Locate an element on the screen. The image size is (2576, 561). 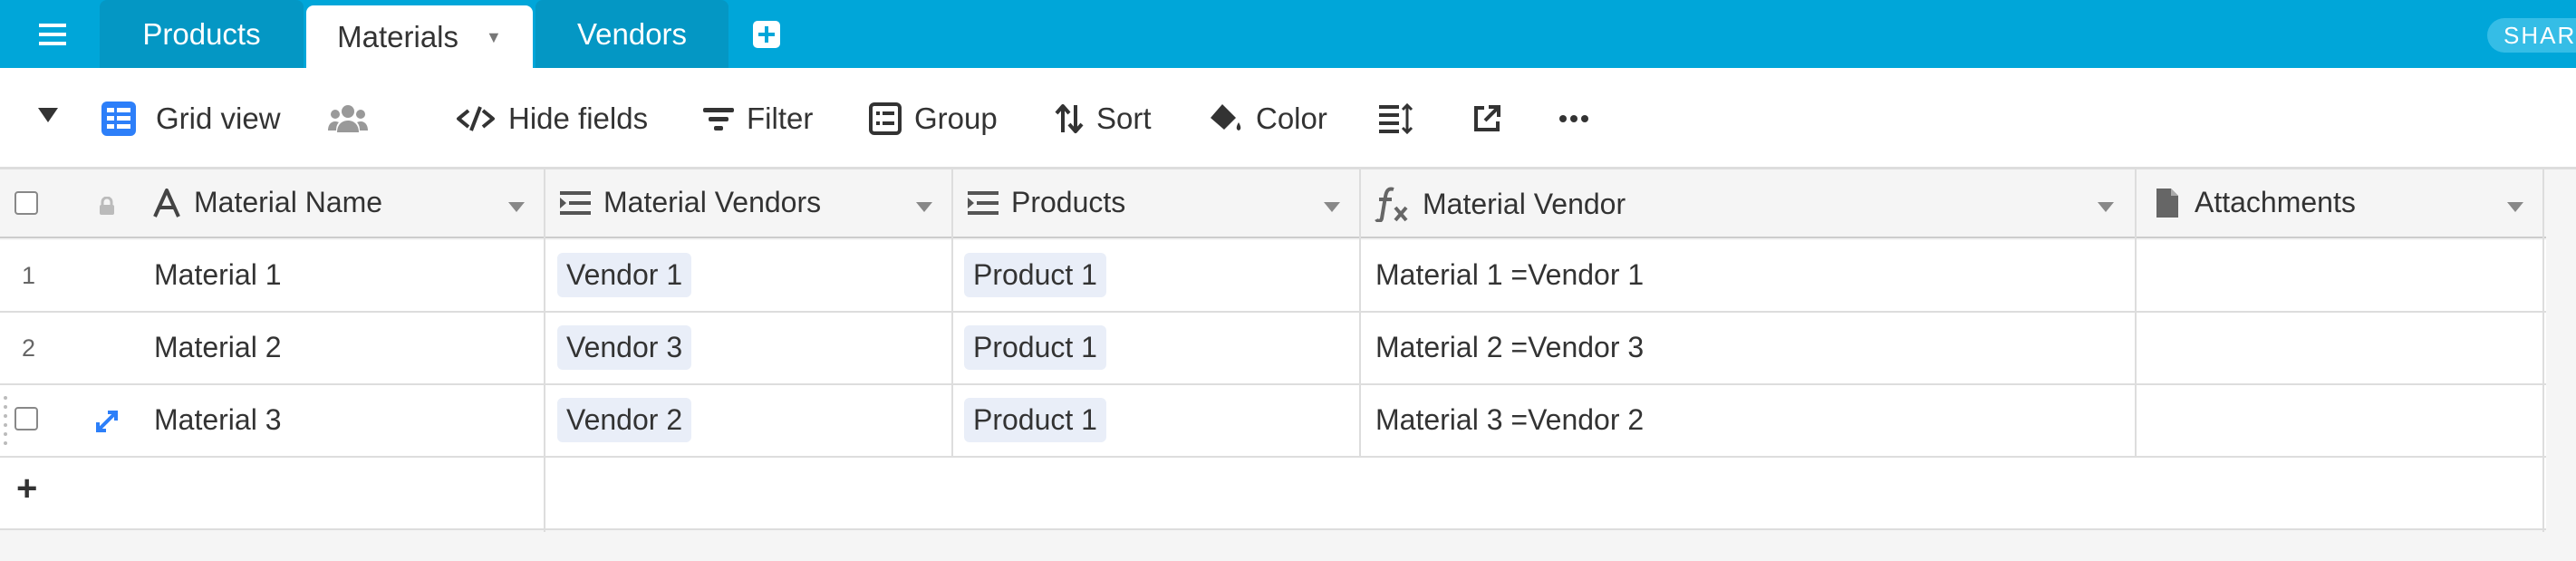
share-label: SHAR is located at coordinates (2540, 35).